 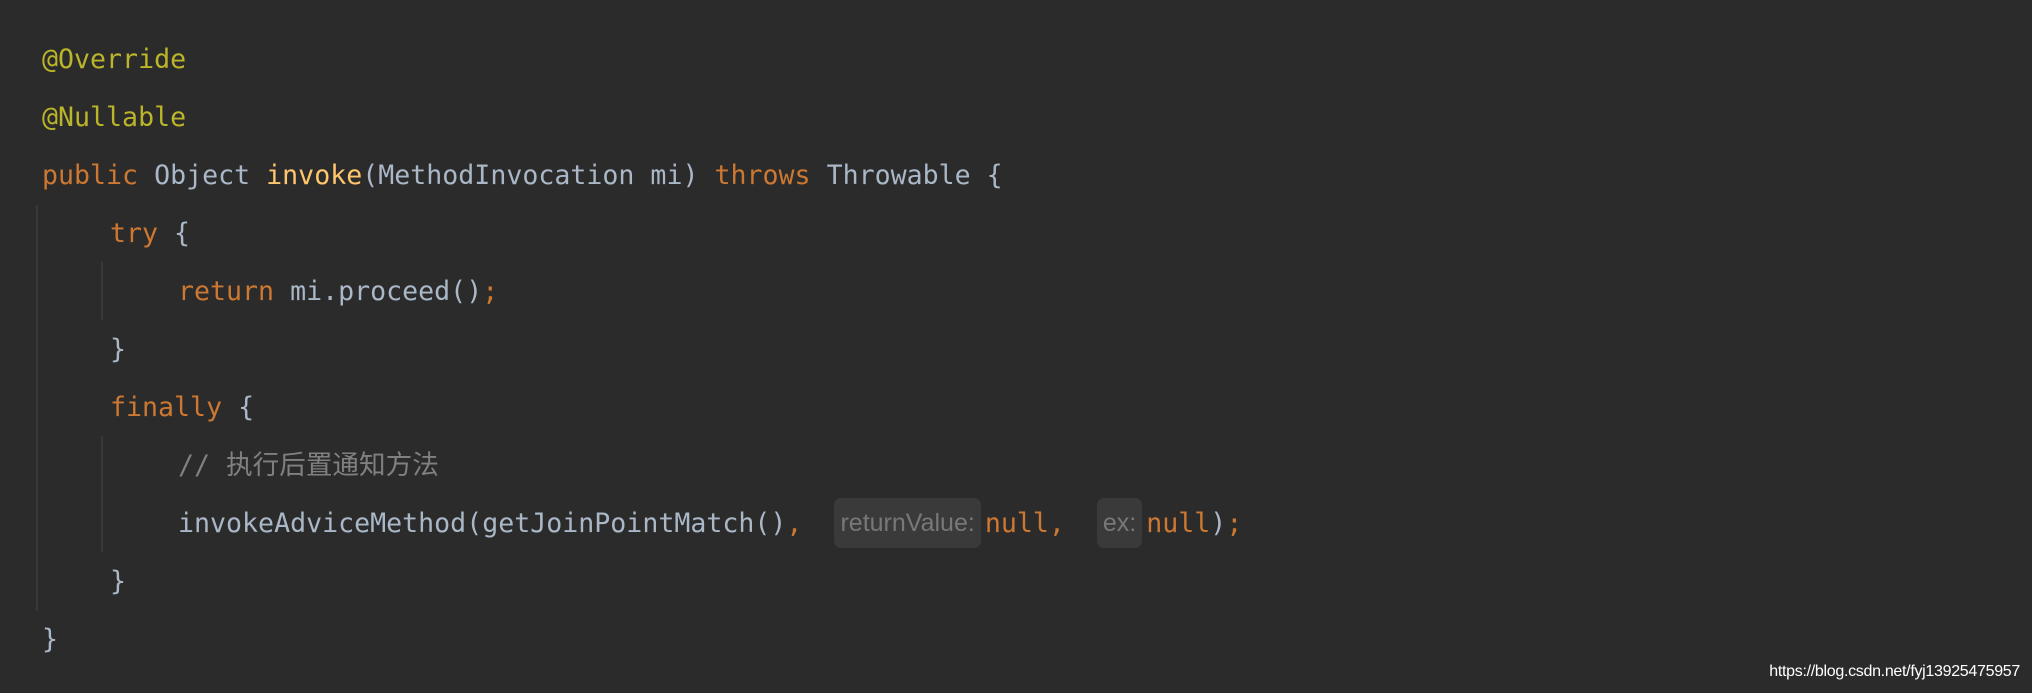 I want to click on code-line: @Override, so click(x=114, y=60).